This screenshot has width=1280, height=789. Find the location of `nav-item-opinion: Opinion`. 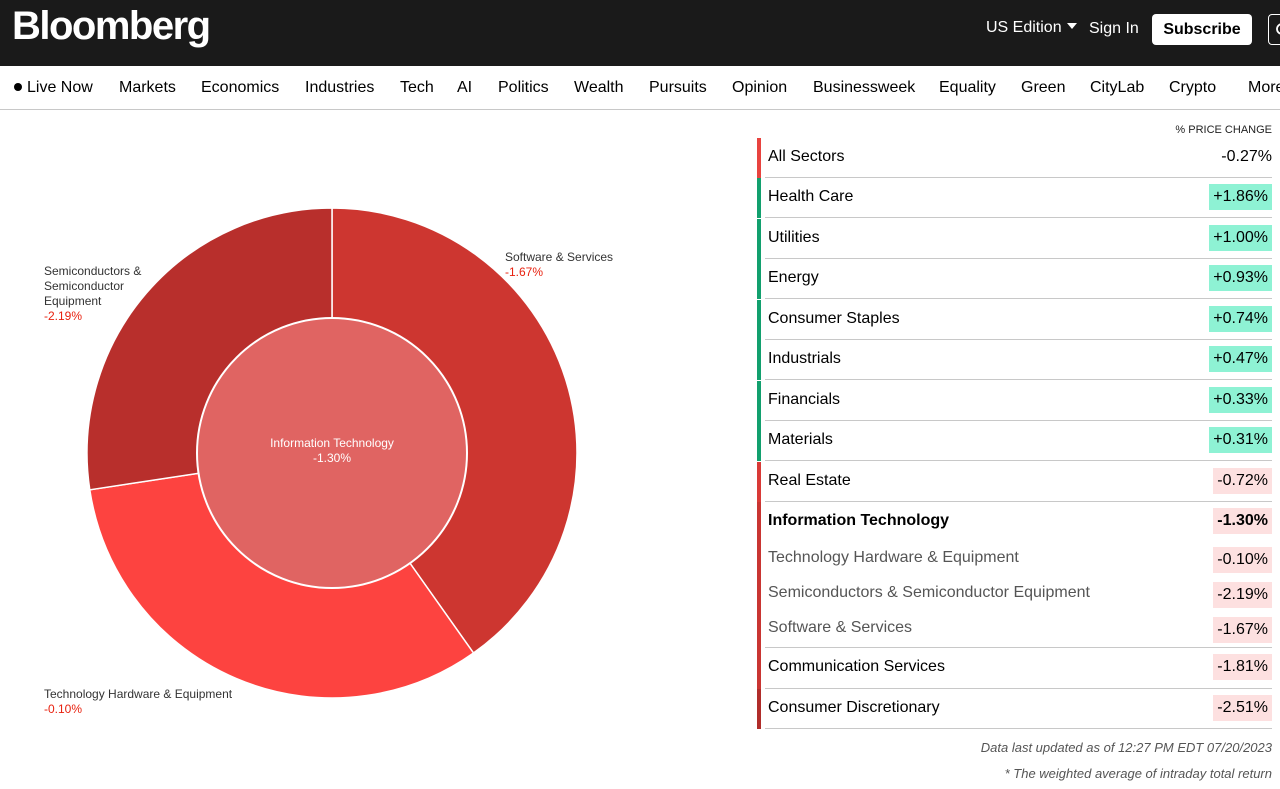

nav-item-opinion: Opinion is located at coordinates (759, 88).